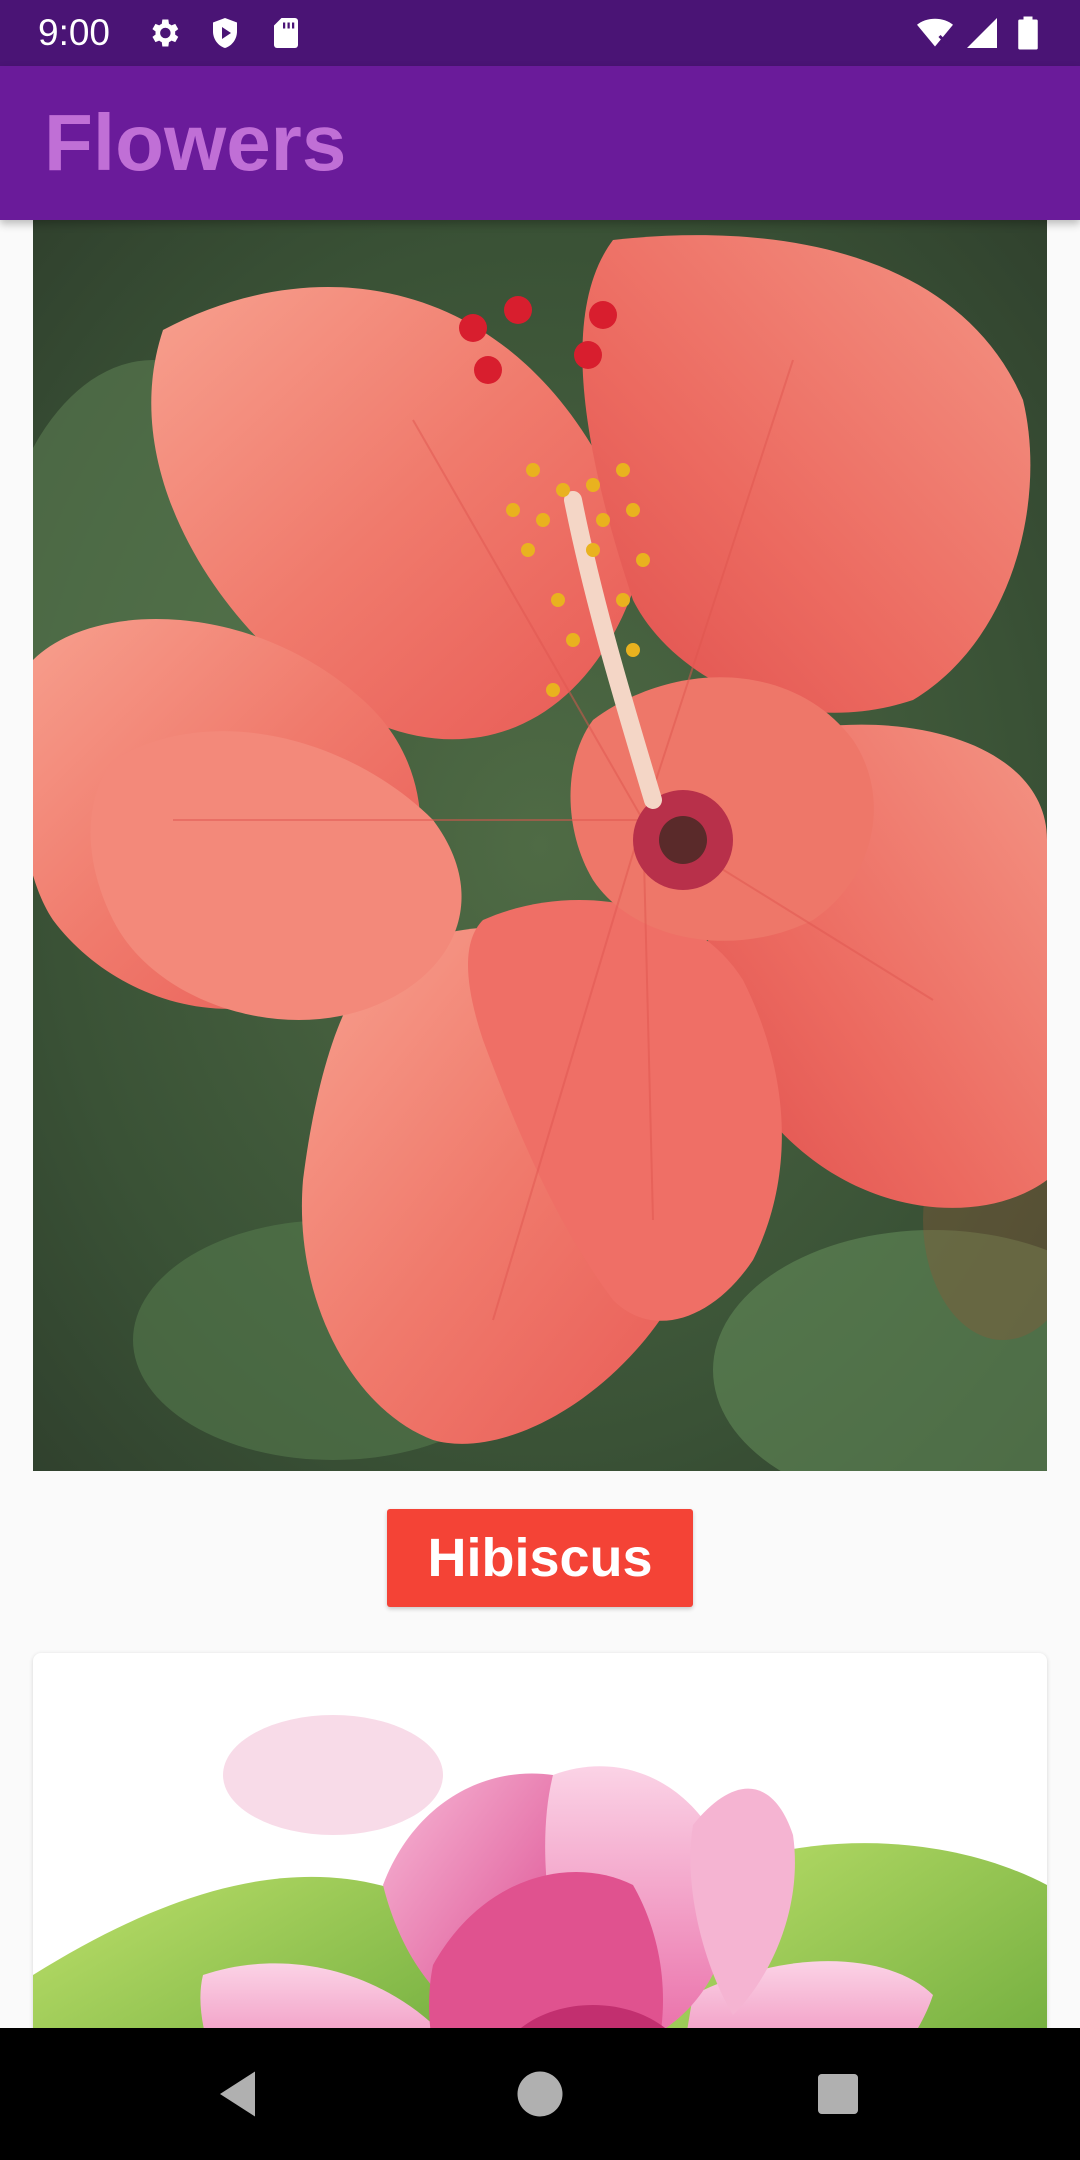  I want to click on home-icon, so click(540, 2094).